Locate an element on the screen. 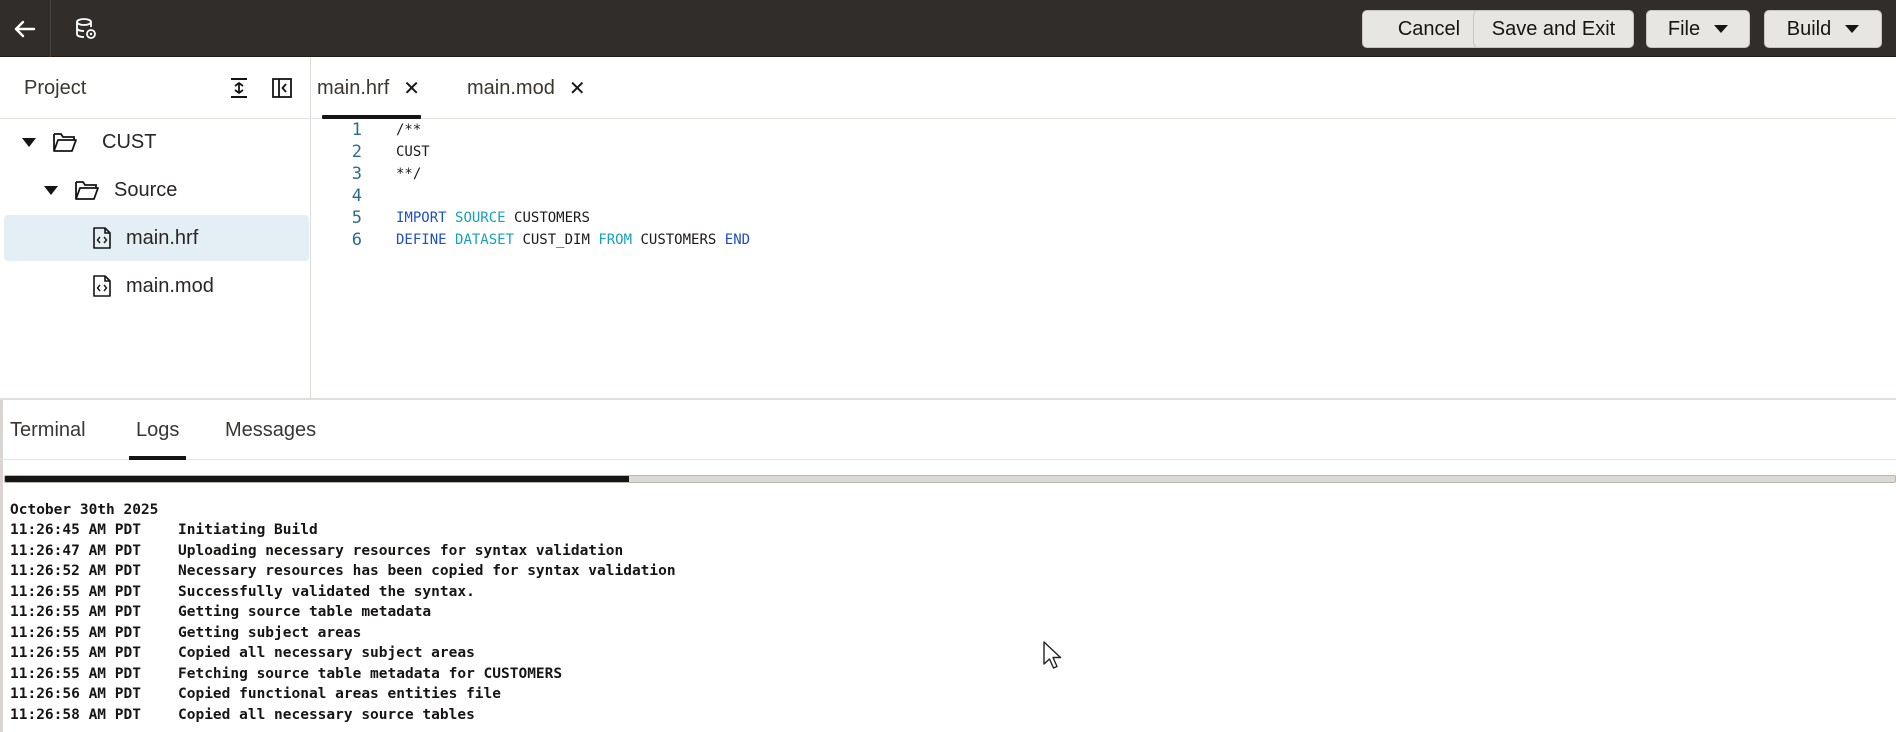 This screenshot has height=732, width=1896. log-message: Copied all necessary source tables is located at coordinates (326, 714).